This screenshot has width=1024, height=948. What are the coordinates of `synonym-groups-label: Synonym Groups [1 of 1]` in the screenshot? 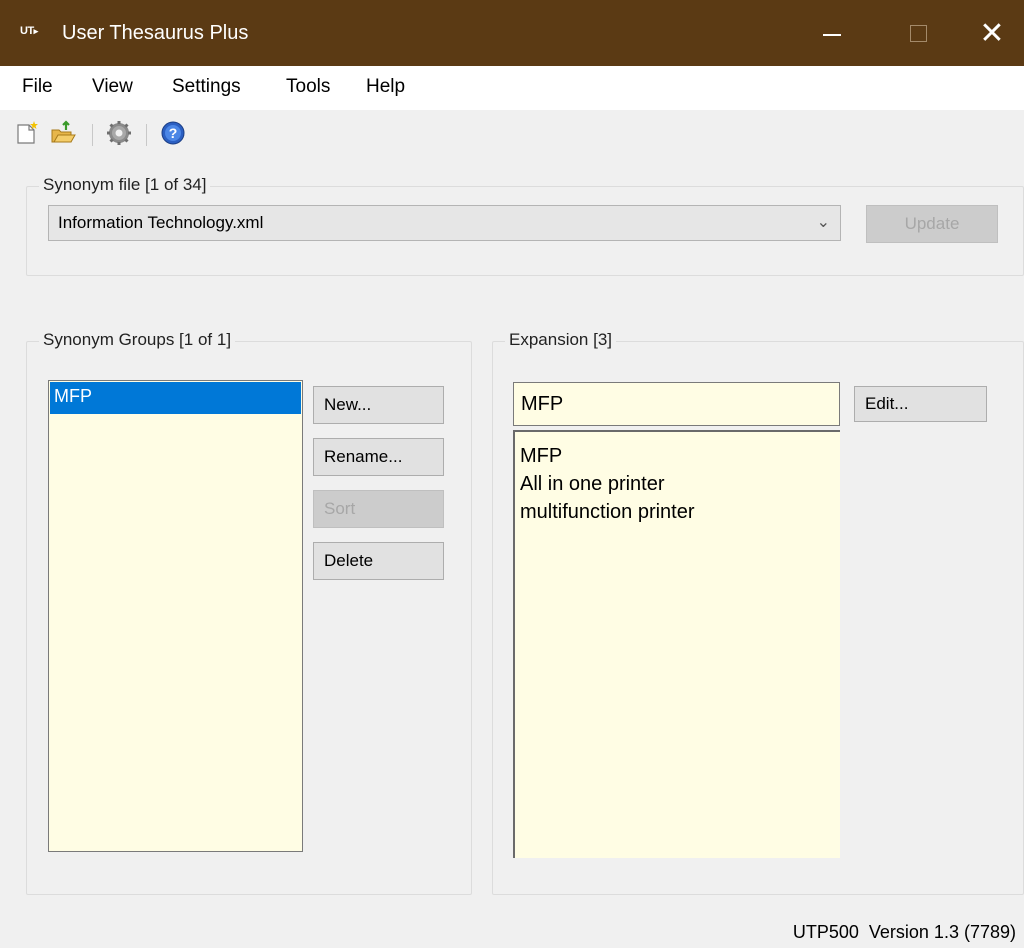 It's located at (137, 340).